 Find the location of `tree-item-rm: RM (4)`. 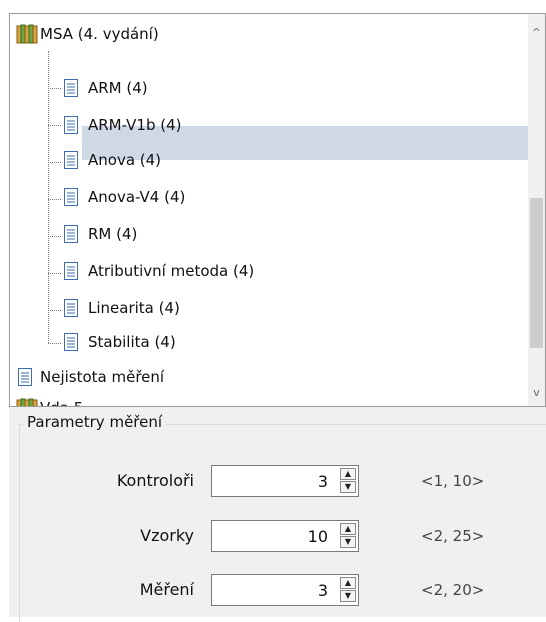

tree-item-rm: RM (4) is located at coordinates (101, 234).